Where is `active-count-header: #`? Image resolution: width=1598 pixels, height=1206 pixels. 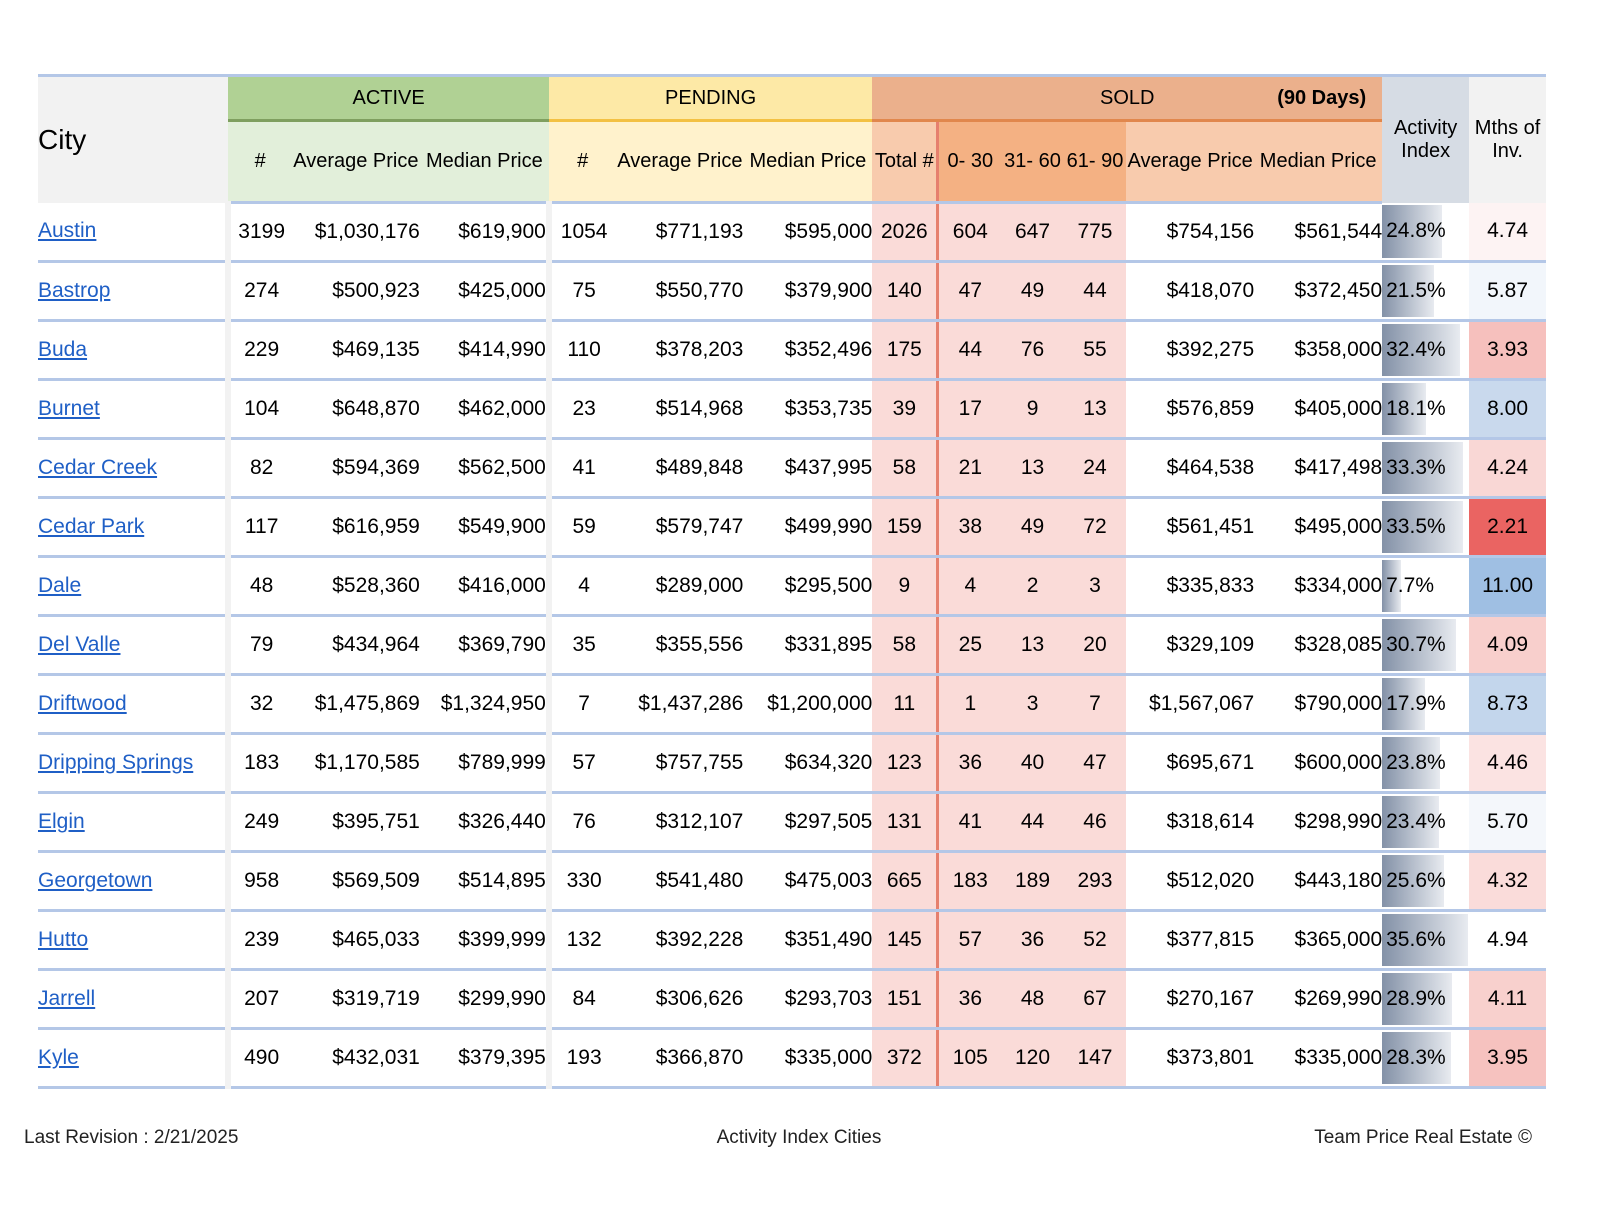
active-count-header: # is located at coordinates (260, 162).